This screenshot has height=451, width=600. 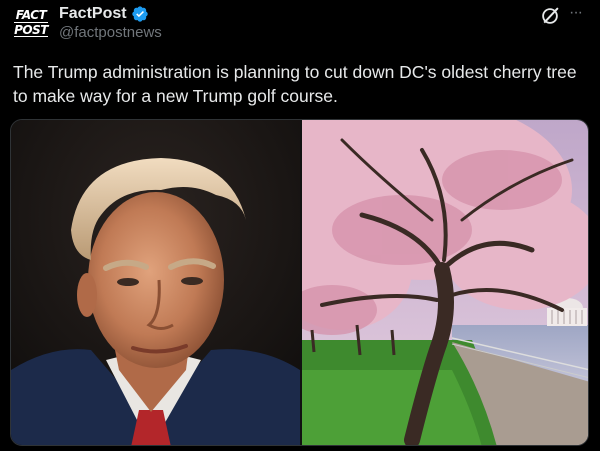 What do you see at coordinates (550, 16) in the screenshot?
I see `grok-icon` at bounding box center [550, 16].